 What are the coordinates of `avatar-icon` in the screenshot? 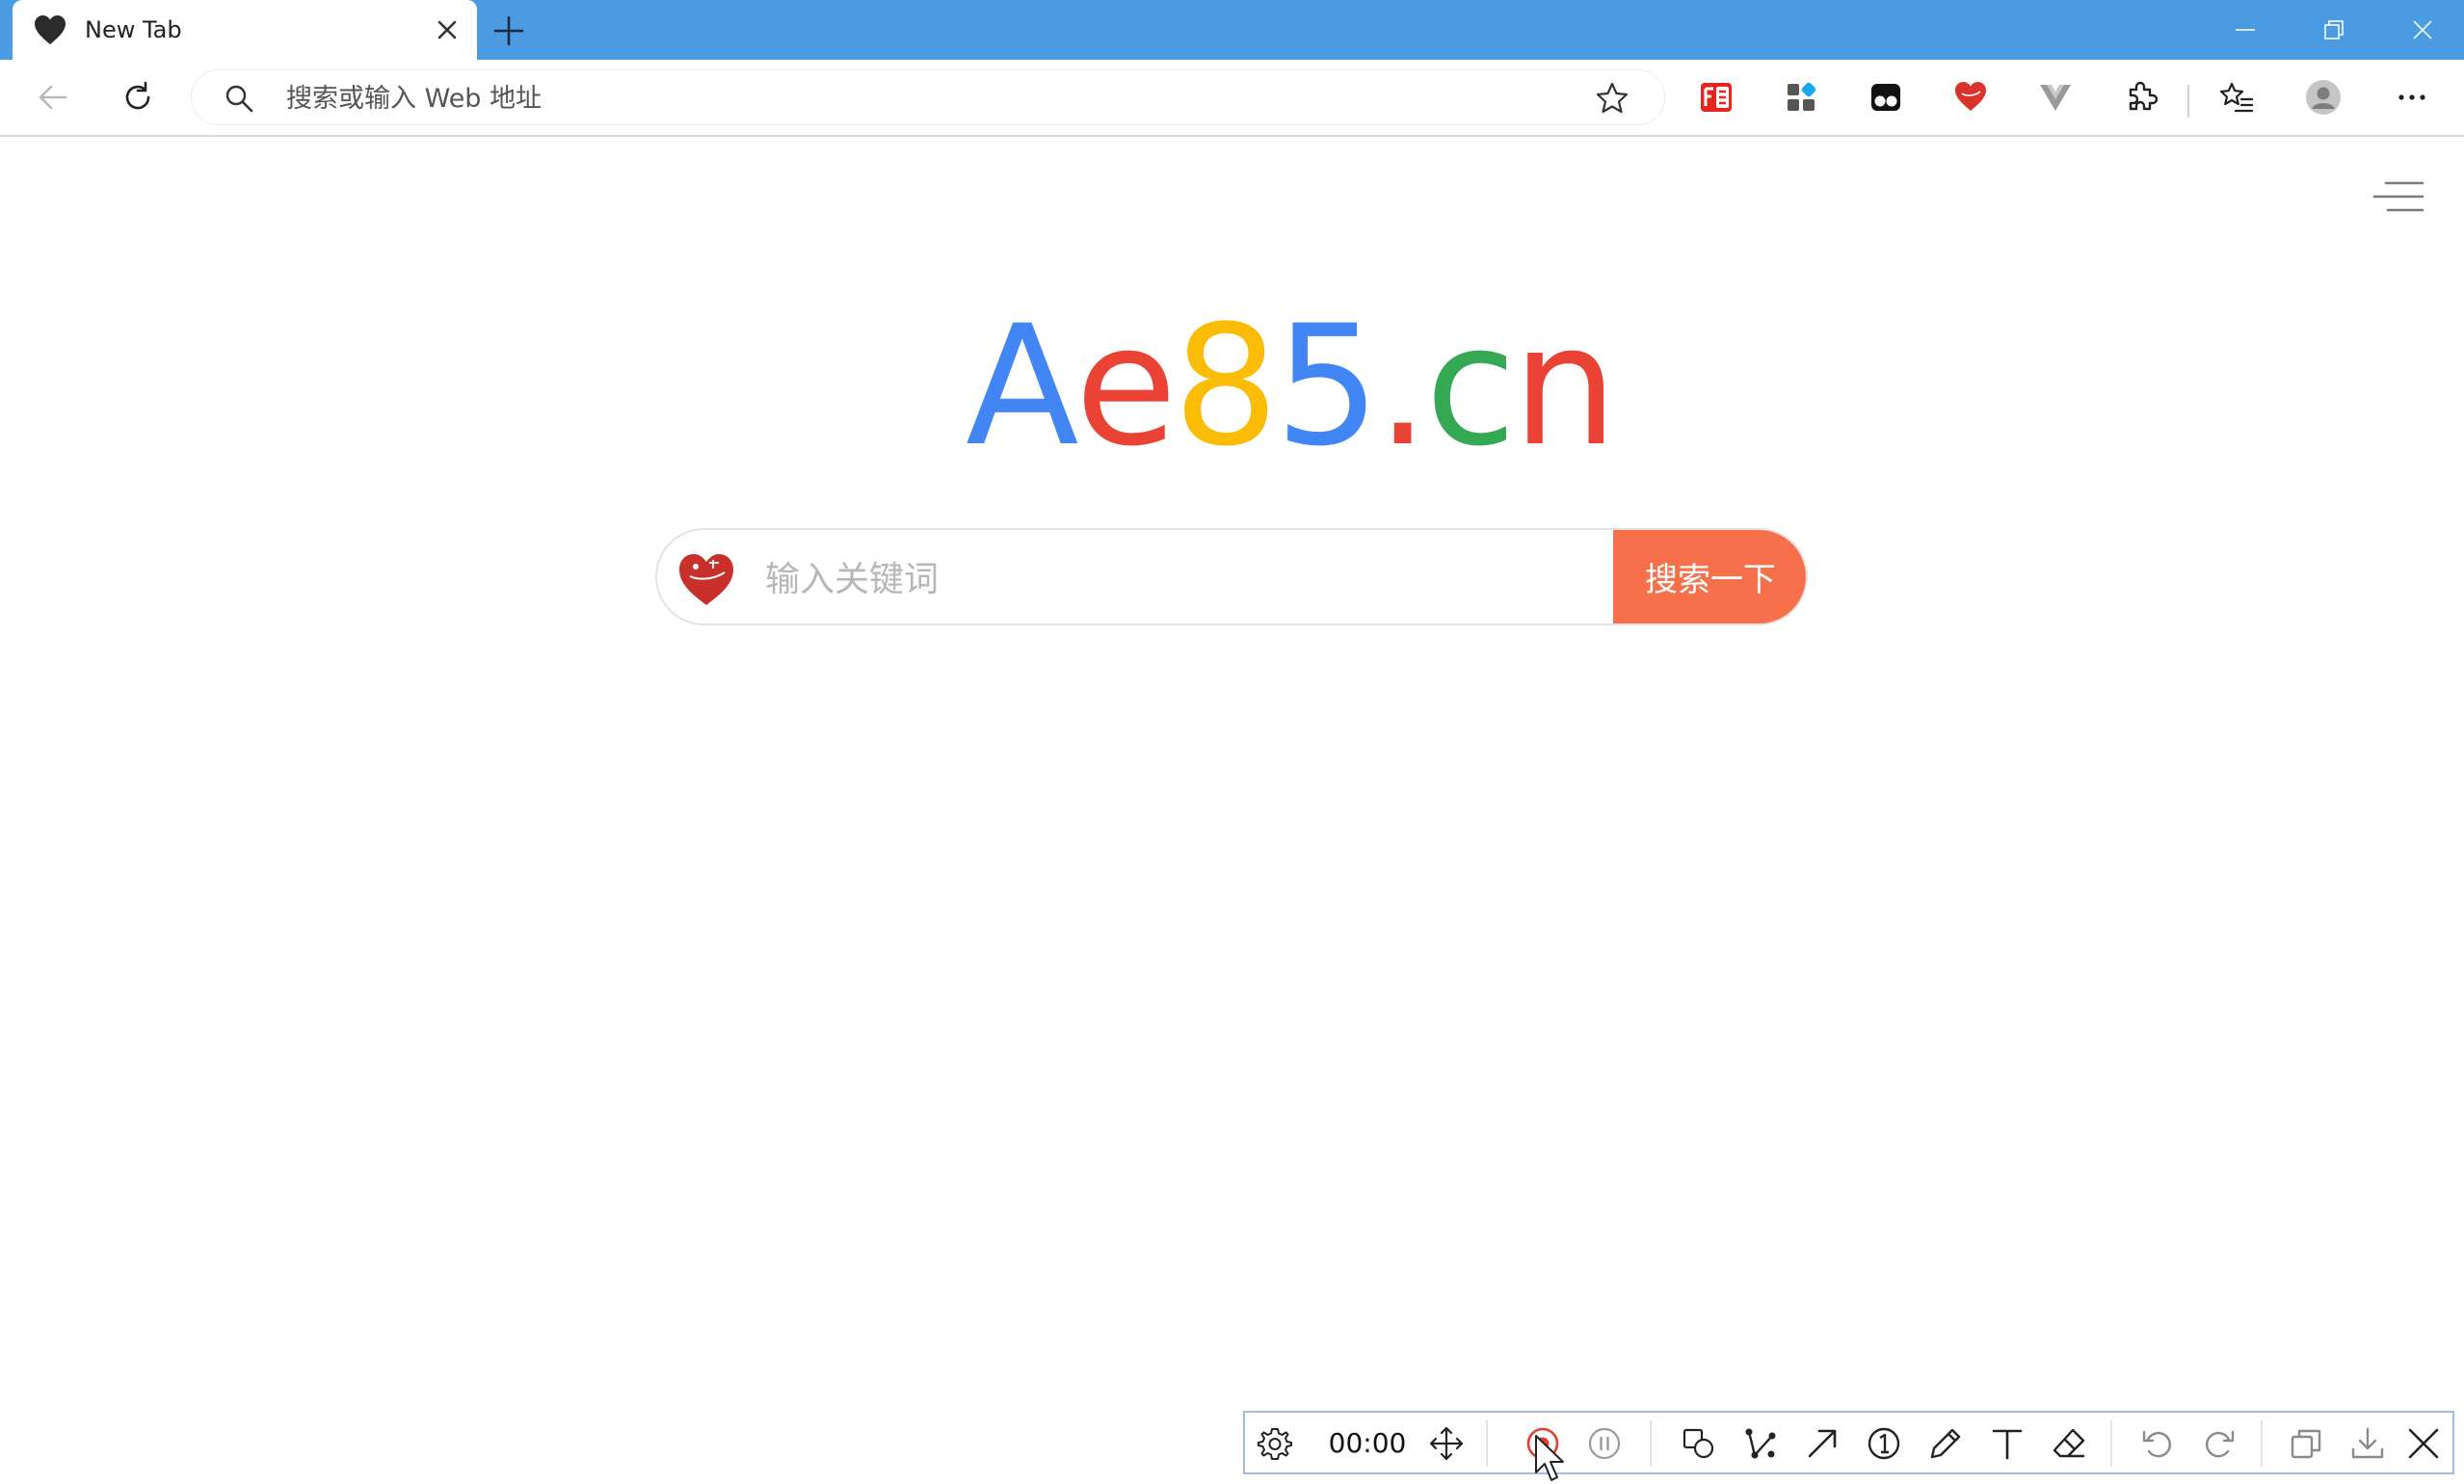 It's located at (2323, 97).